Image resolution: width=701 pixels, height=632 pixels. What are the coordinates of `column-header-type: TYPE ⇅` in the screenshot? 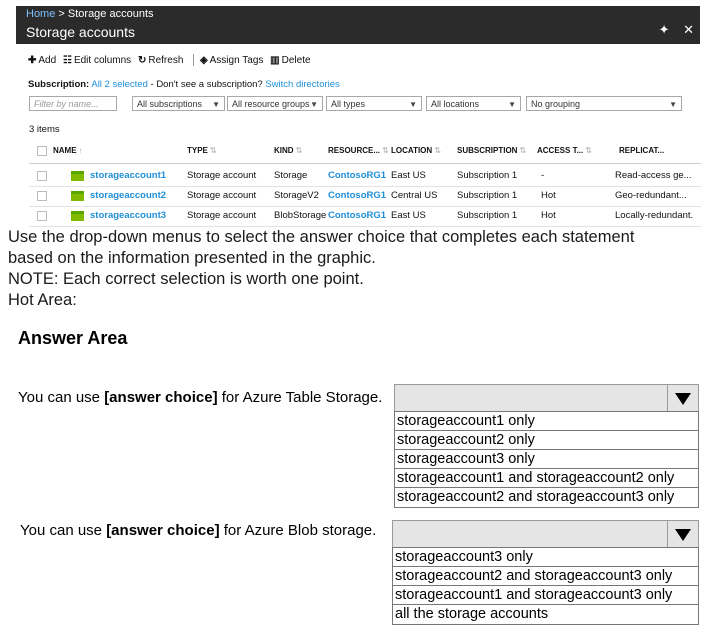 It's located at (202, 150).